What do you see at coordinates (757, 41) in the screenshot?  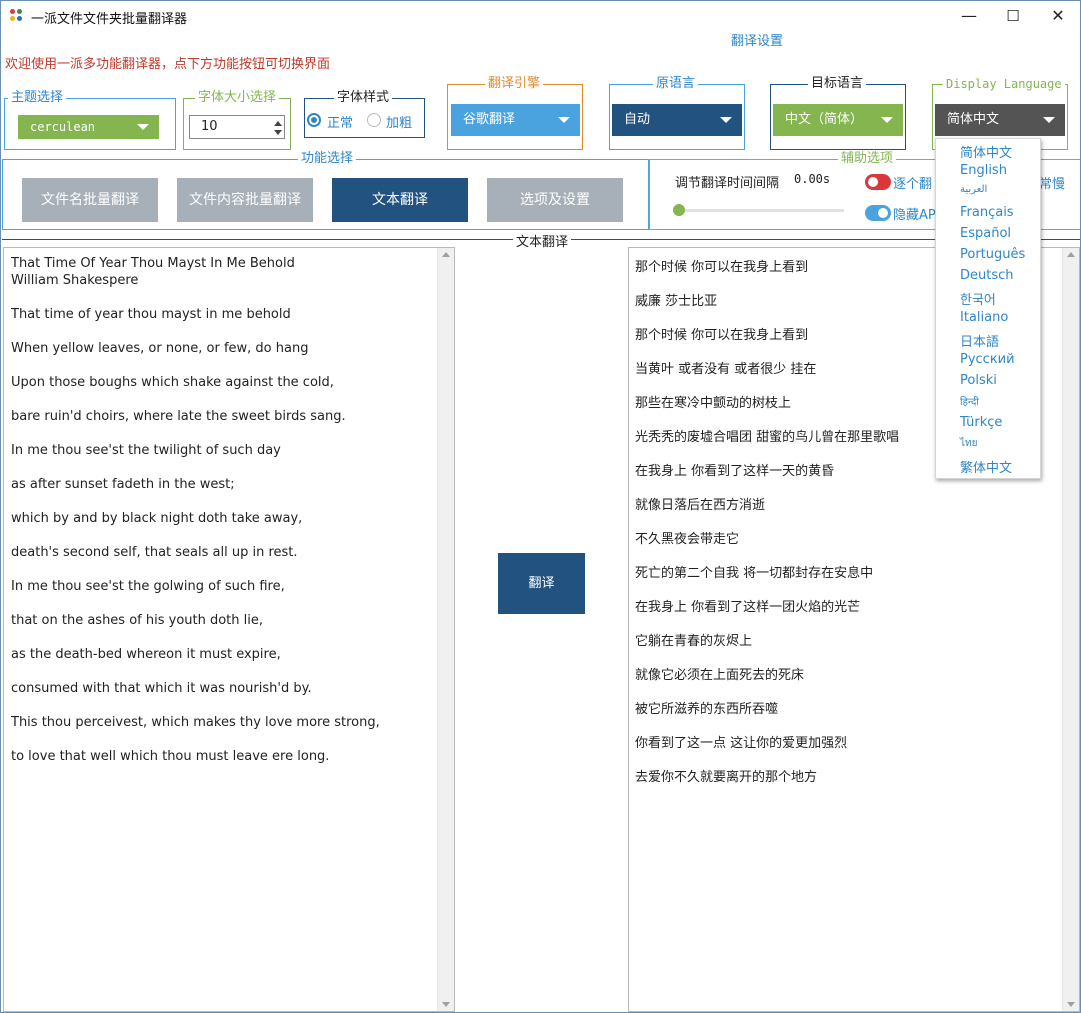 I see `settings-title: 翻译设置` at bounding box center [757, 41].